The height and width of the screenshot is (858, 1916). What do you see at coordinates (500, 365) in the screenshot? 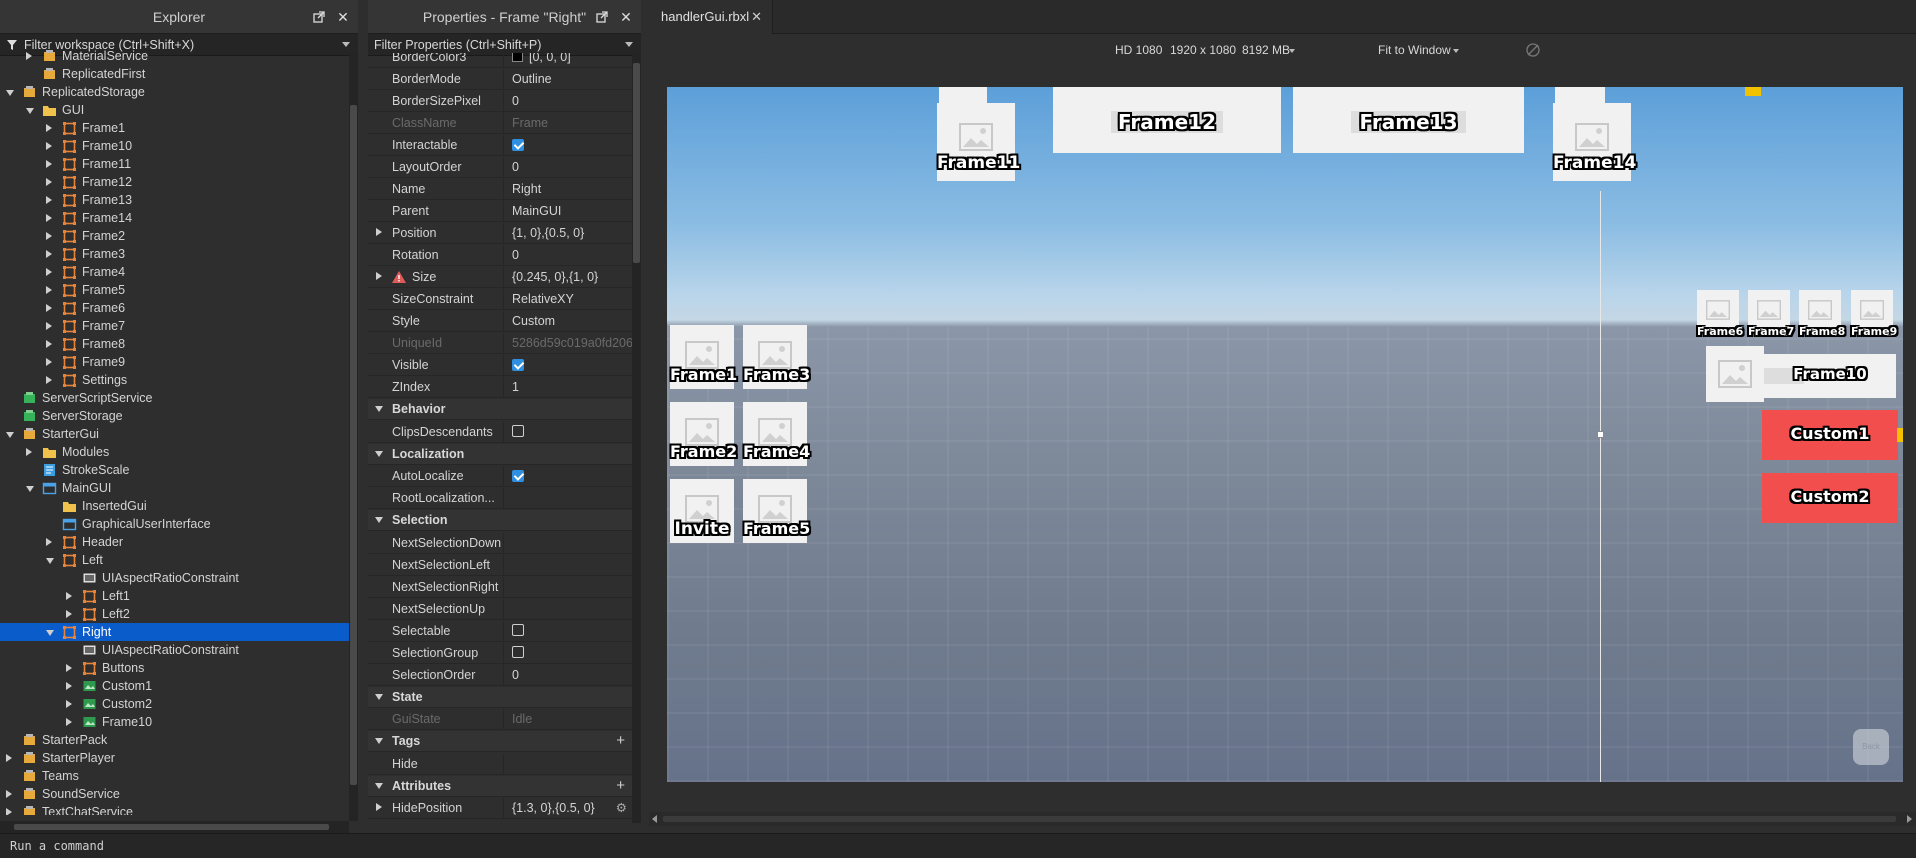
I see `property-row: Visible` at bounding box center [500, 365].